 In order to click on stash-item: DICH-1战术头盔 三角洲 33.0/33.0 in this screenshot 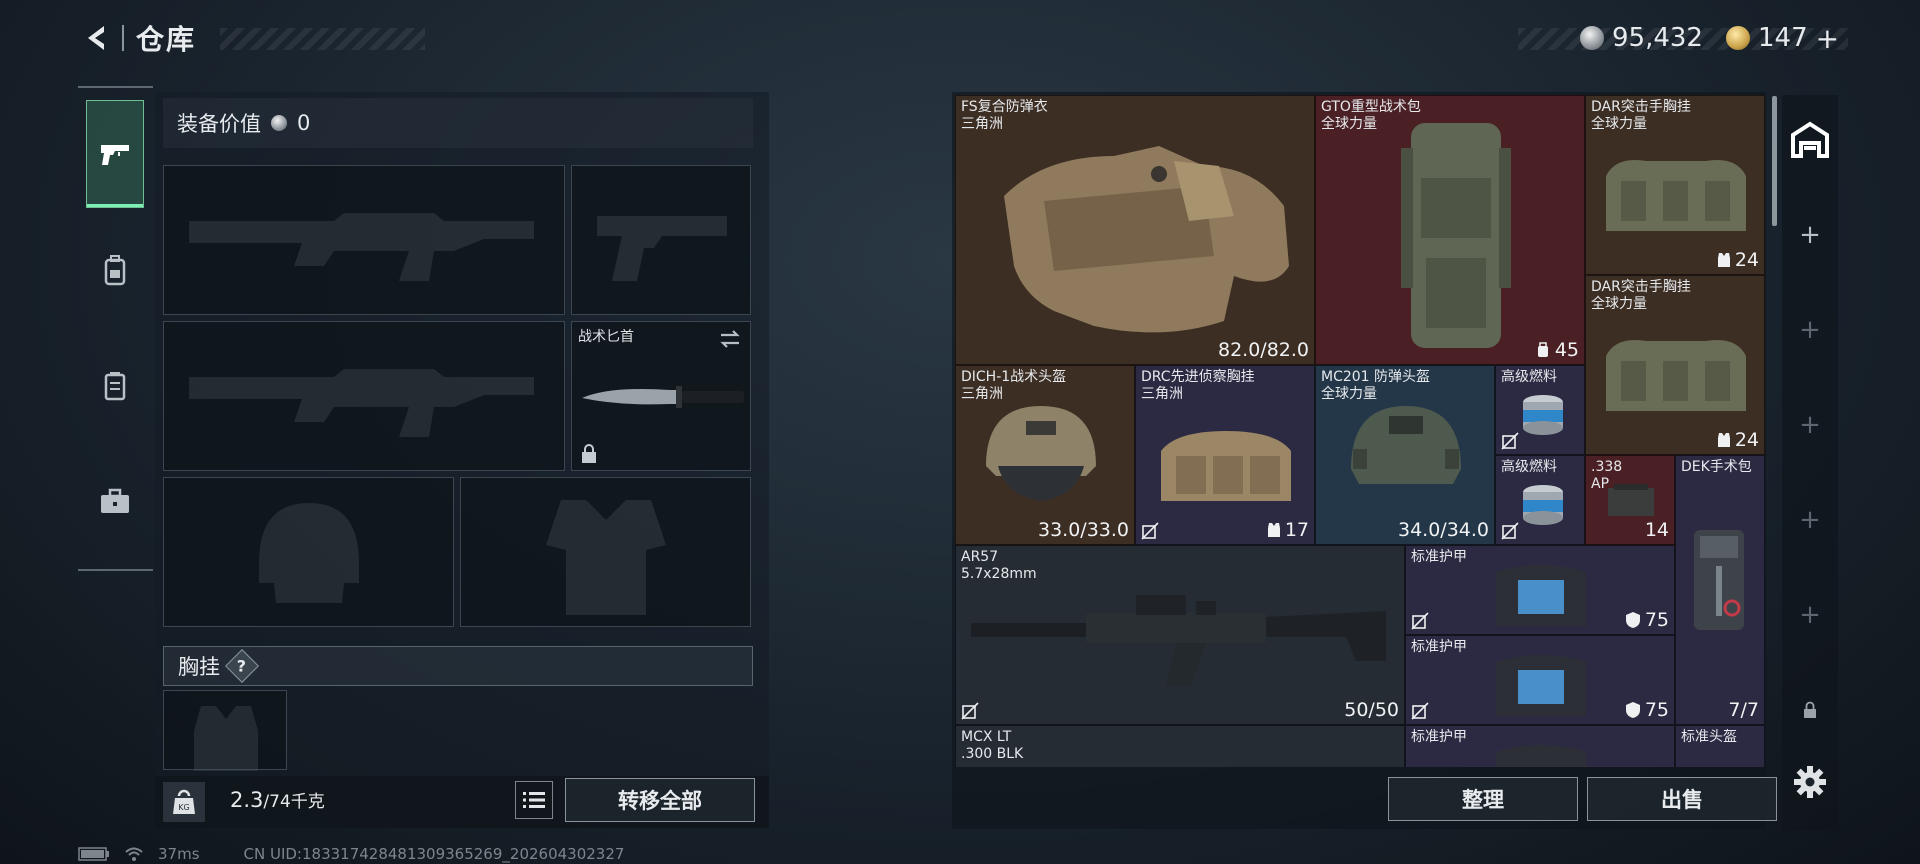, I will do `click(1045, 455)`.